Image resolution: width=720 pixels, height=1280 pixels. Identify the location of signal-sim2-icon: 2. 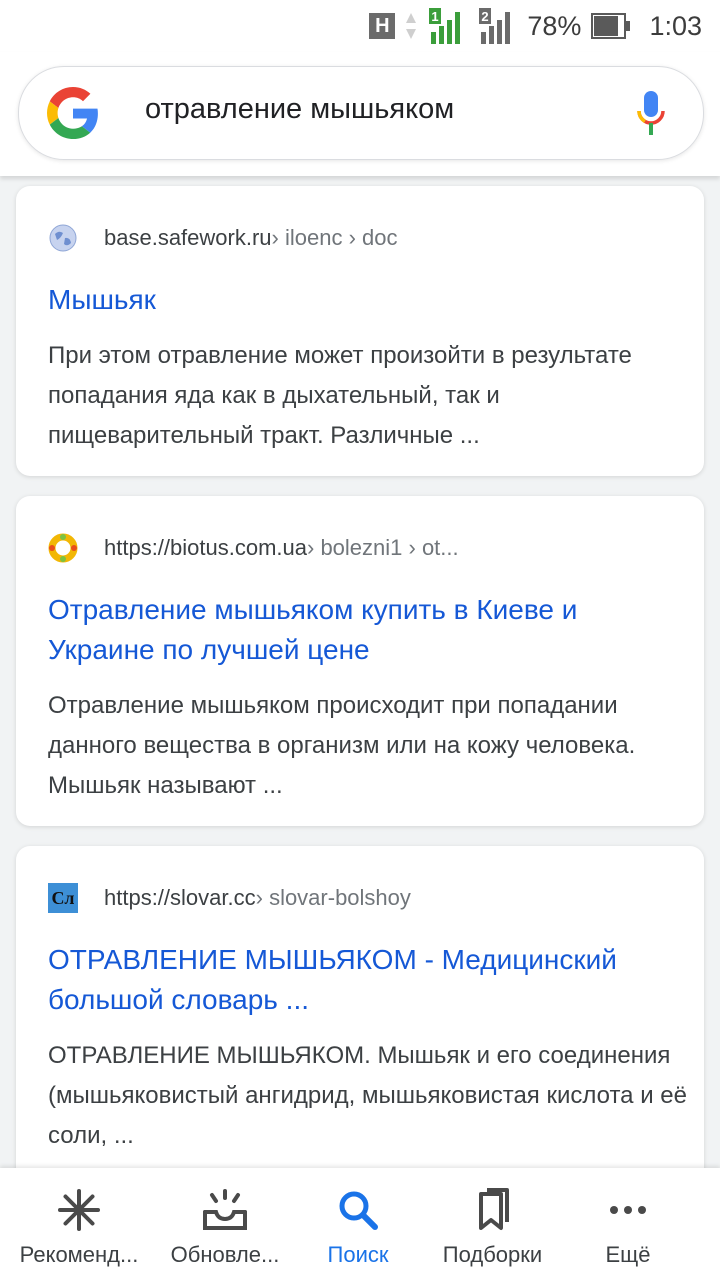
(495, 26).